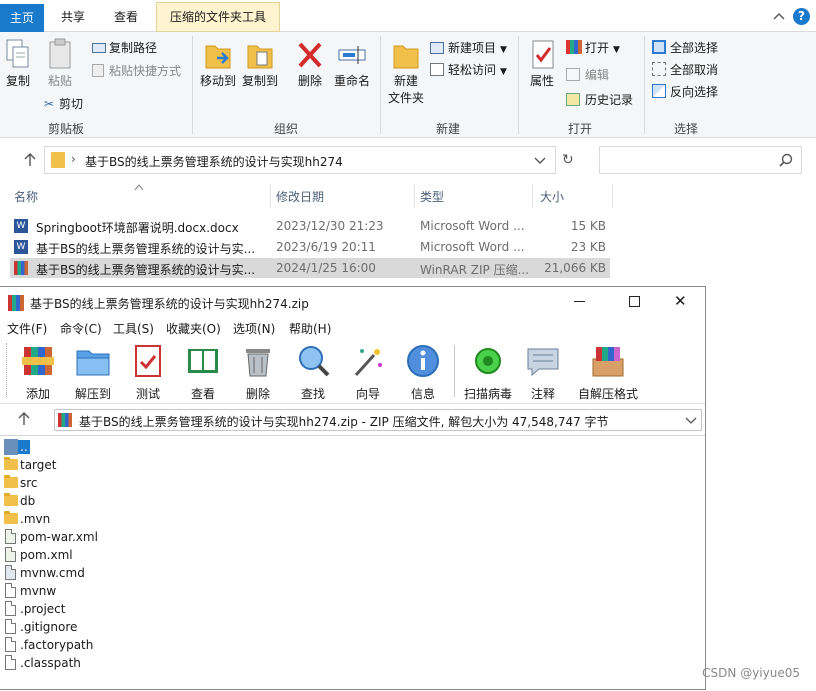 The image size is (816, 691). Describe the element at coordinates (260, 63) in the screenshot. I see `copy-to-button: 复制到` at that location.